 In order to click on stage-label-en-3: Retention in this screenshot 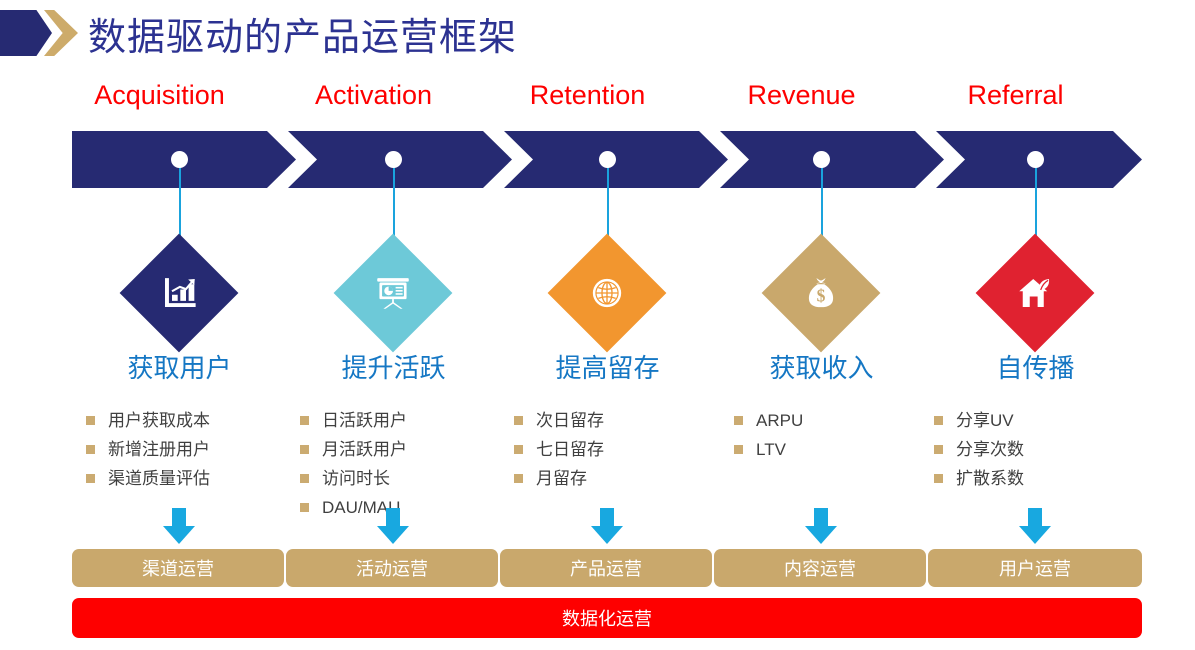, I will do `click(587, 95)`.